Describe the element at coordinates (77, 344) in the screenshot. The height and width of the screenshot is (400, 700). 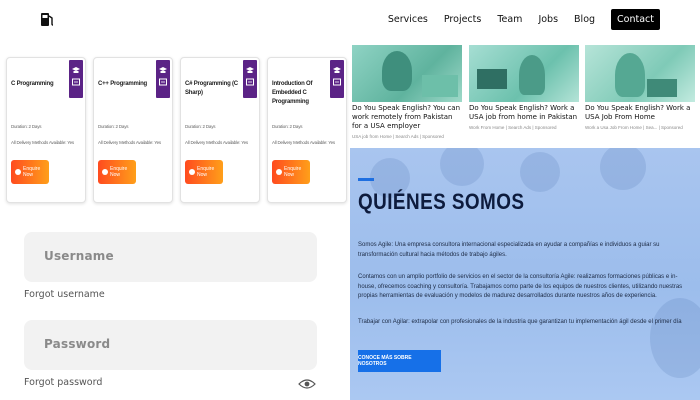
I see `password-placeholder: Password` at that location.